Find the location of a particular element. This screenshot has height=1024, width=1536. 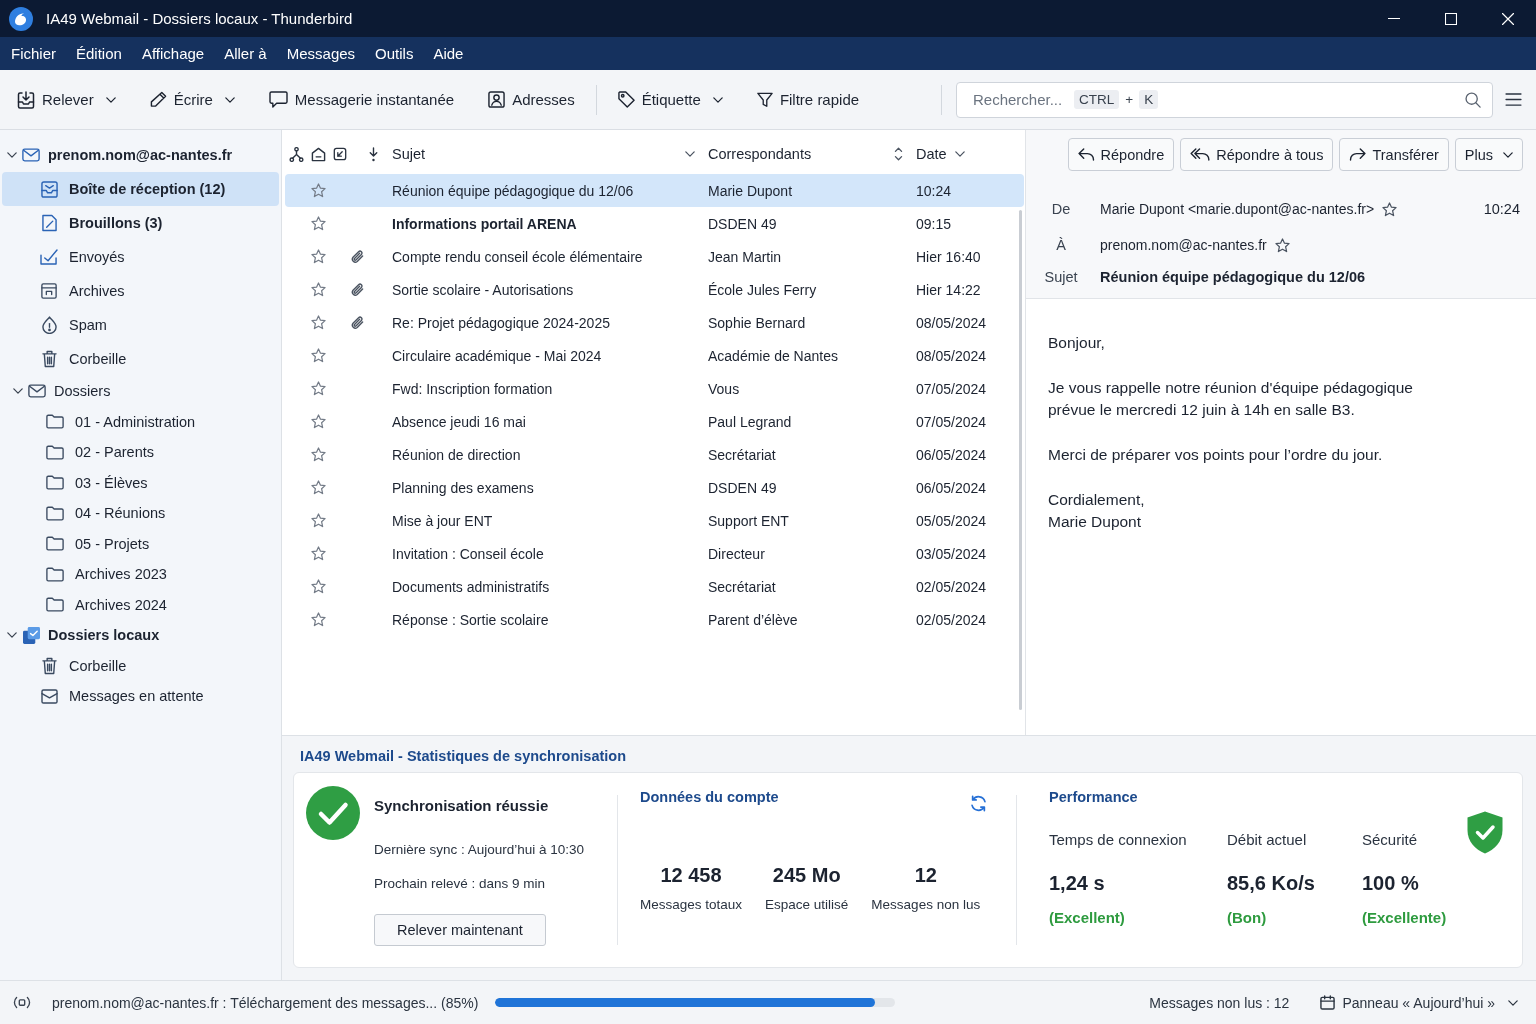

write-button: Écrire is located at coordinates (192, 99).